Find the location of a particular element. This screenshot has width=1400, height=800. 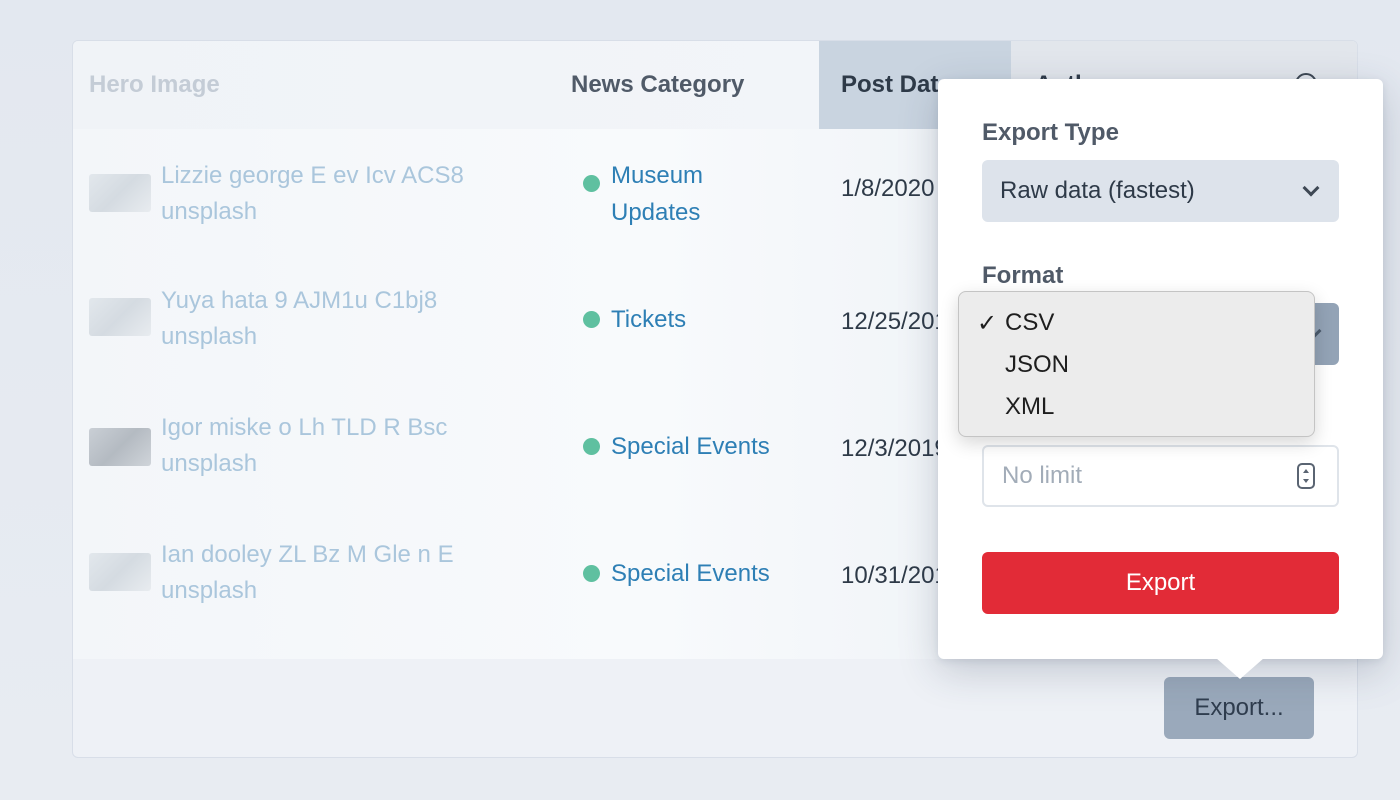

hero-image-name-line1: Yuya hata 9 AJM1u C1bj8 is located at coordinates (299, 300).